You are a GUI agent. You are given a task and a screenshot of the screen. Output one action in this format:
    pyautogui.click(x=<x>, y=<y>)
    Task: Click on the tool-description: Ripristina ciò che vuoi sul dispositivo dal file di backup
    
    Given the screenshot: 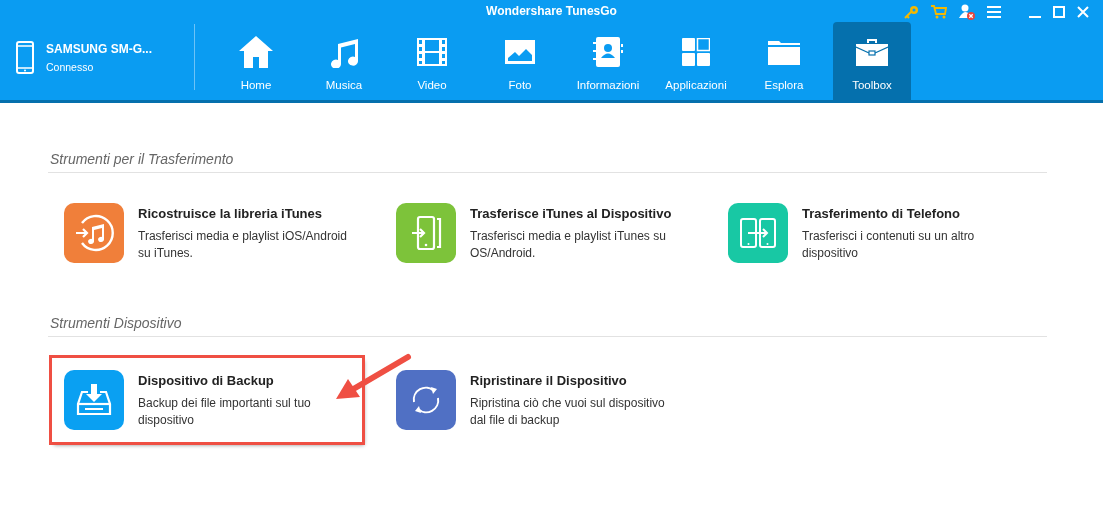 What is the action you would take?
    pyautogui.click(x=568, y=412)
    